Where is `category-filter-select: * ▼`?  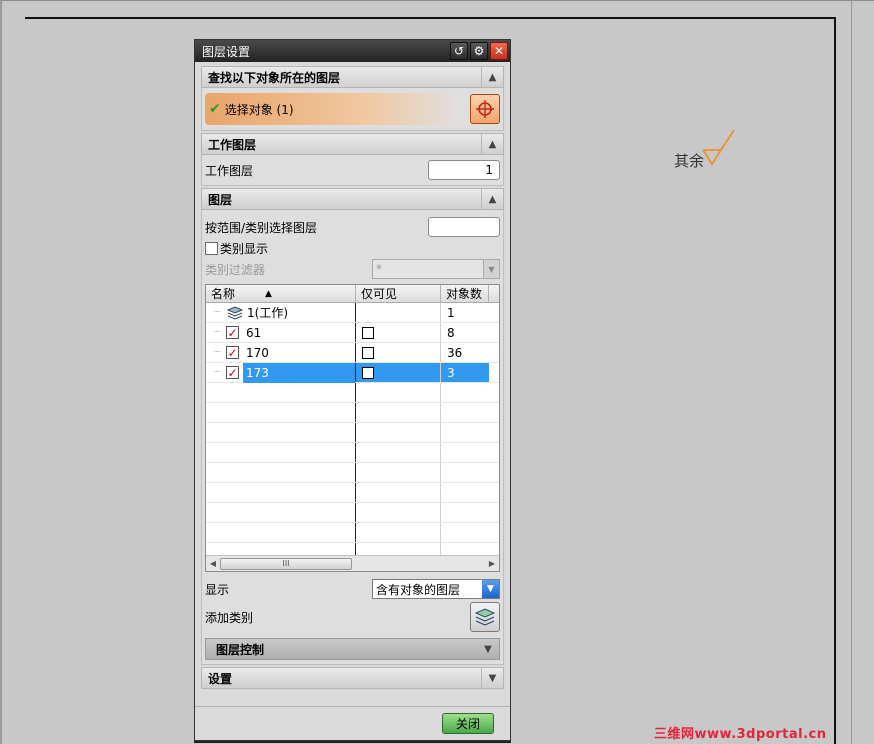
category-filter-select: * ▼ is located at coordinates (436, 269).